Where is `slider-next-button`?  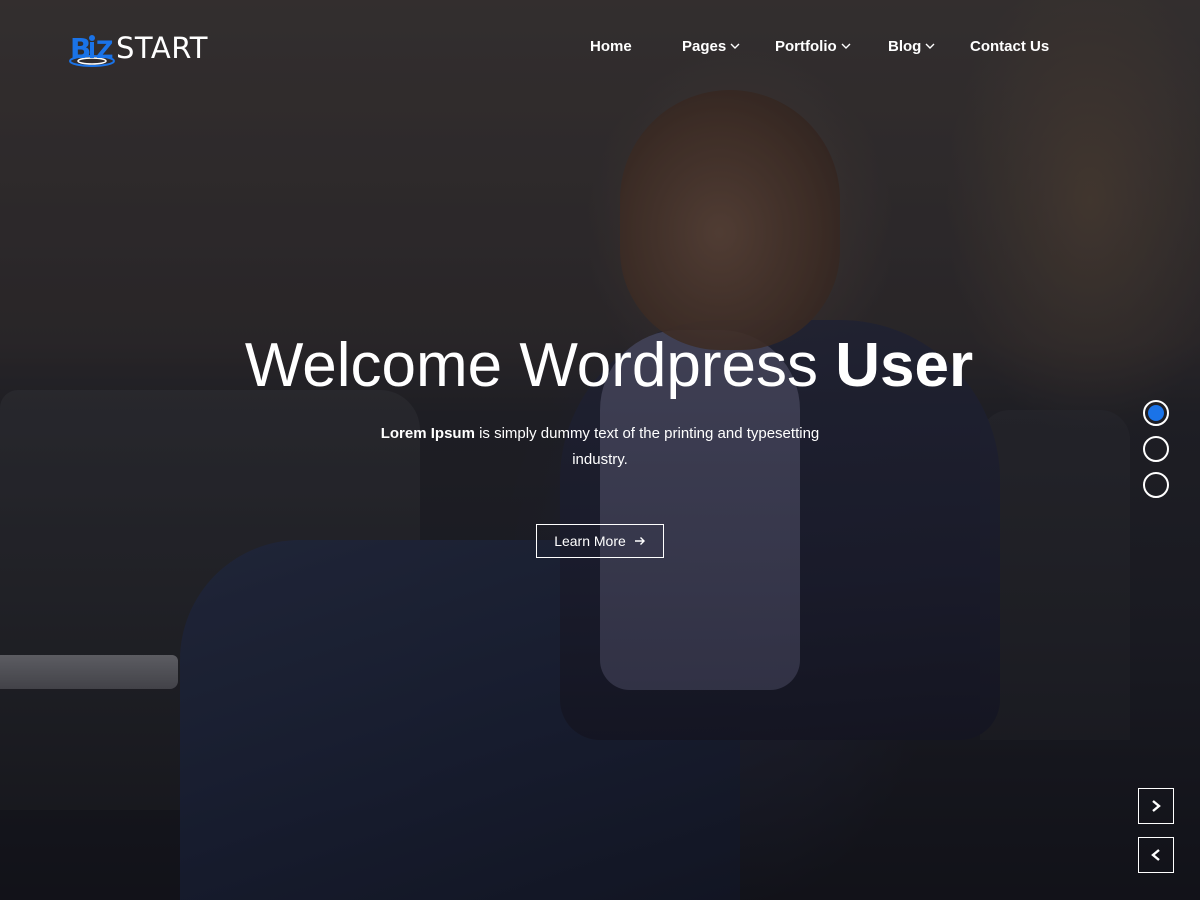 slider-next-button is located at coordinates (1156, 806).